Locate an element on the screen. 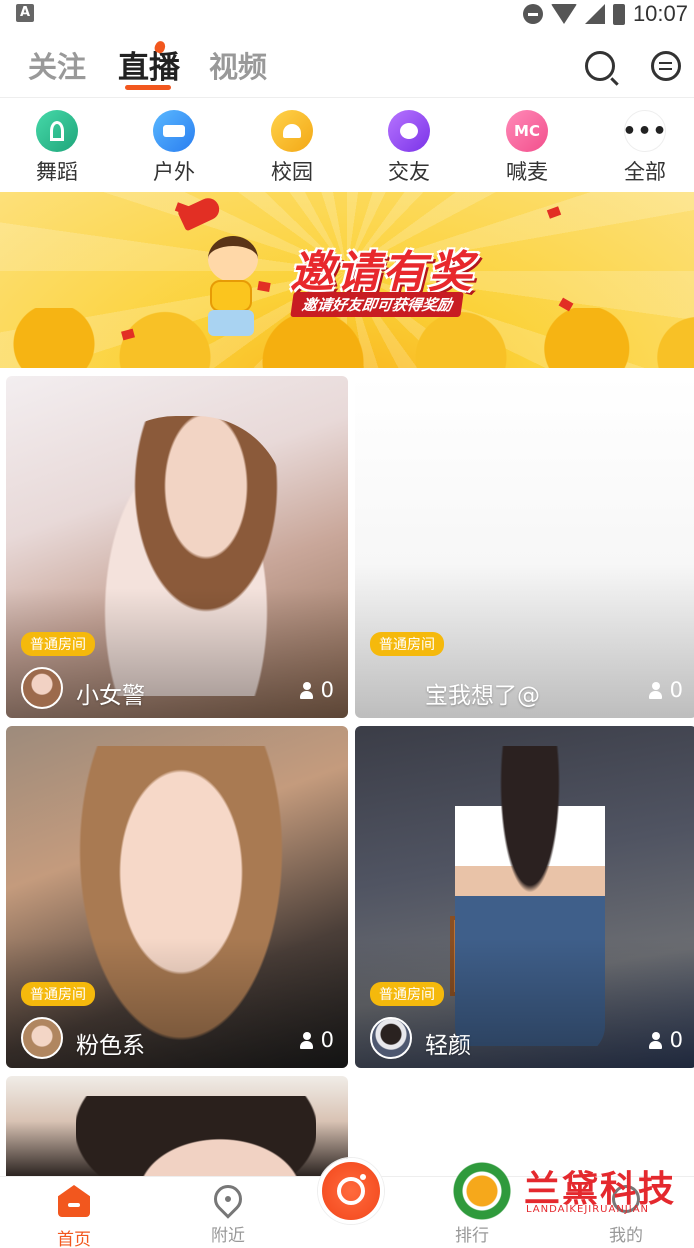  category-all: ••• 全部 is located at coordinates (645, 148).